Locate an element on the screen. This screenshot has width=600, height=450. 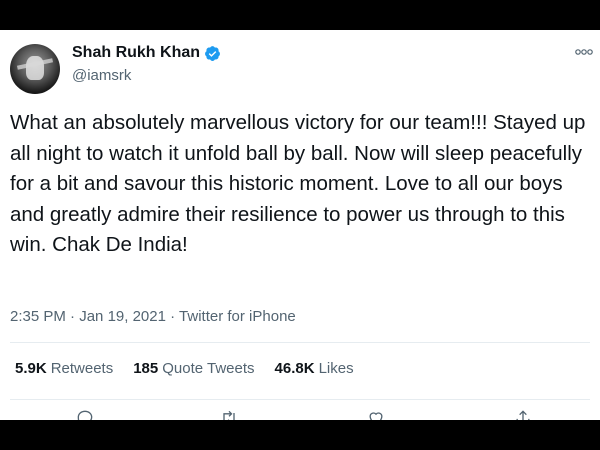
author-name-row: Shah Rukh Khan is located at coordinates (146, 53).